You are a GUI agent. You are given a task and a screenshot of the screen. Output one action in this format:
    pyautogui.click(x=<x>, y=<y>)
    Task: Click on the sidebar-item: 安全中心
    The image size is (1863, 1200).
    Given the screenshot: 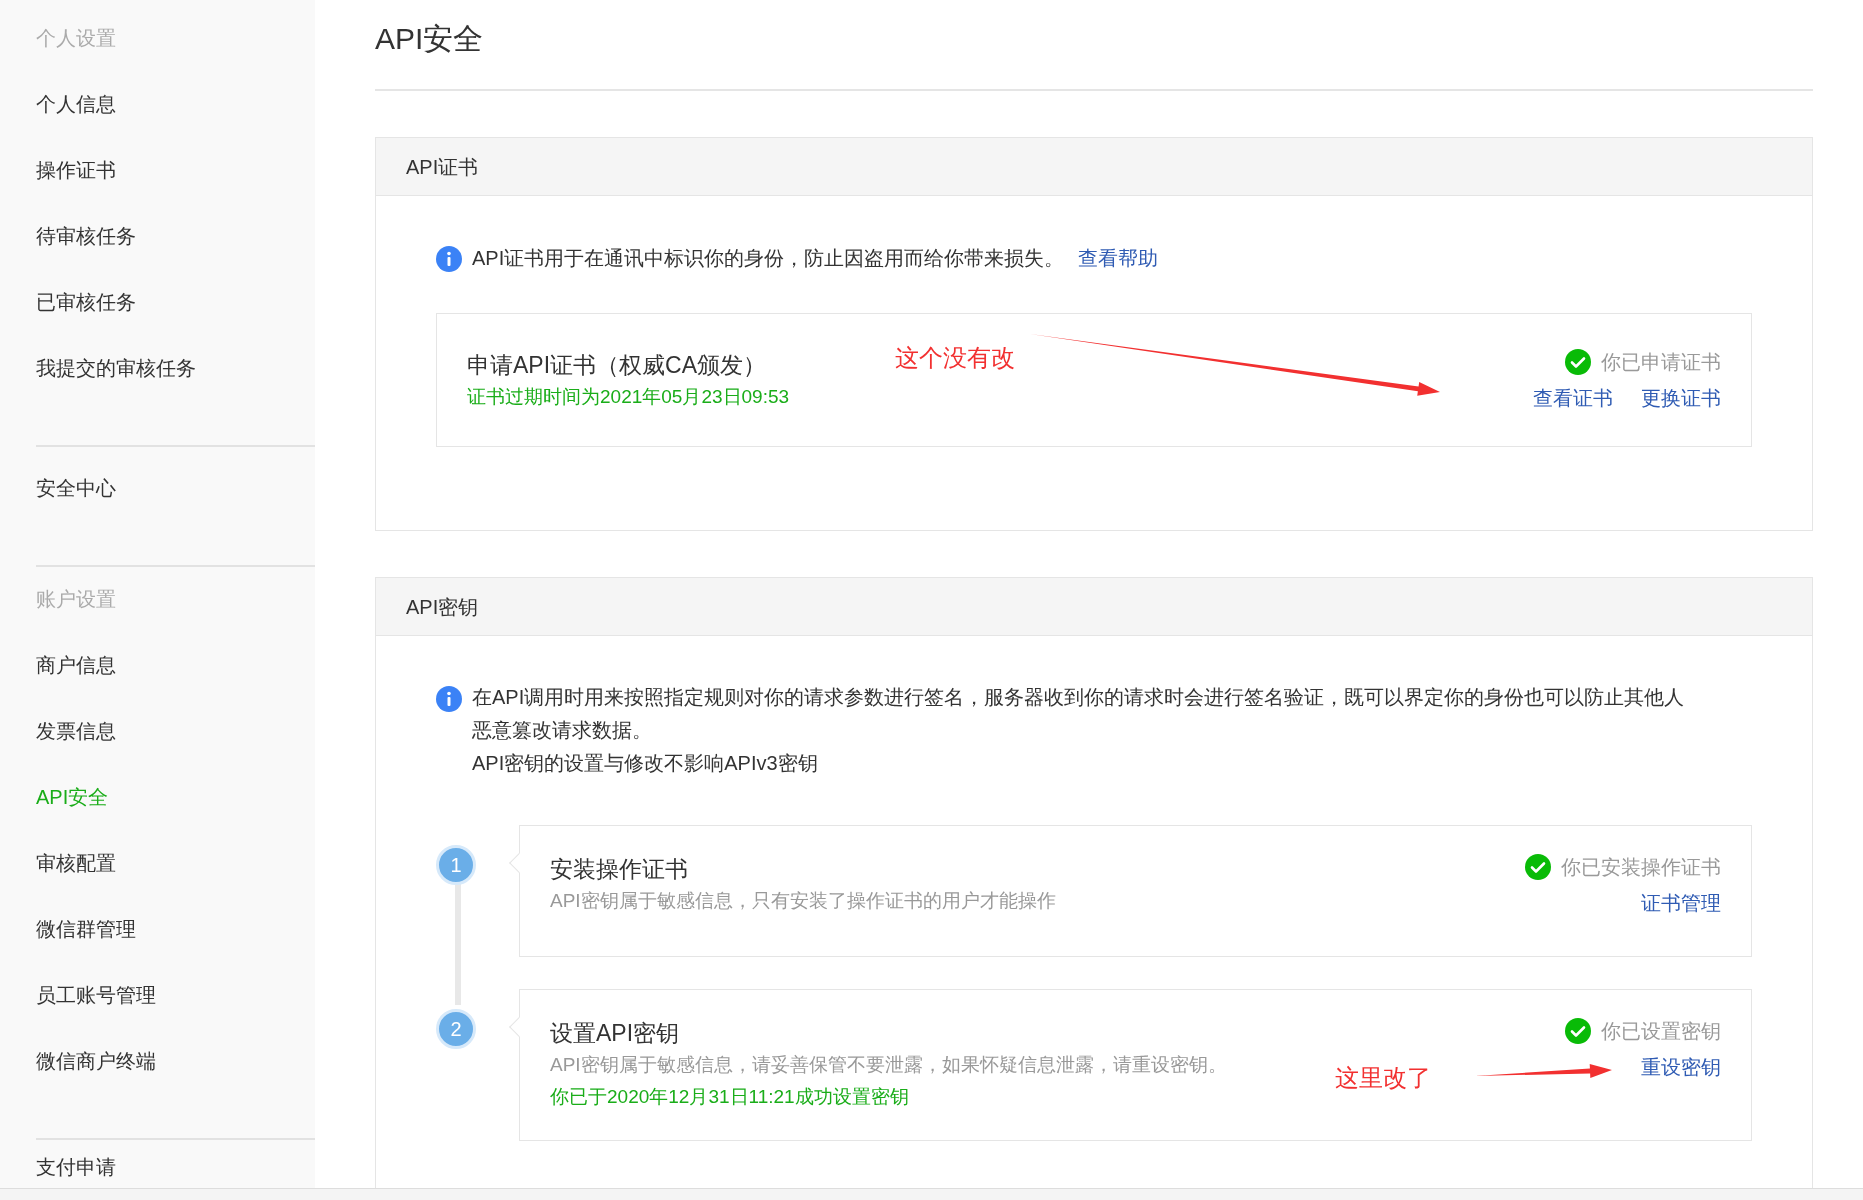 What is the action you would take?
    pyautogui.click(x=157, y=506)
    